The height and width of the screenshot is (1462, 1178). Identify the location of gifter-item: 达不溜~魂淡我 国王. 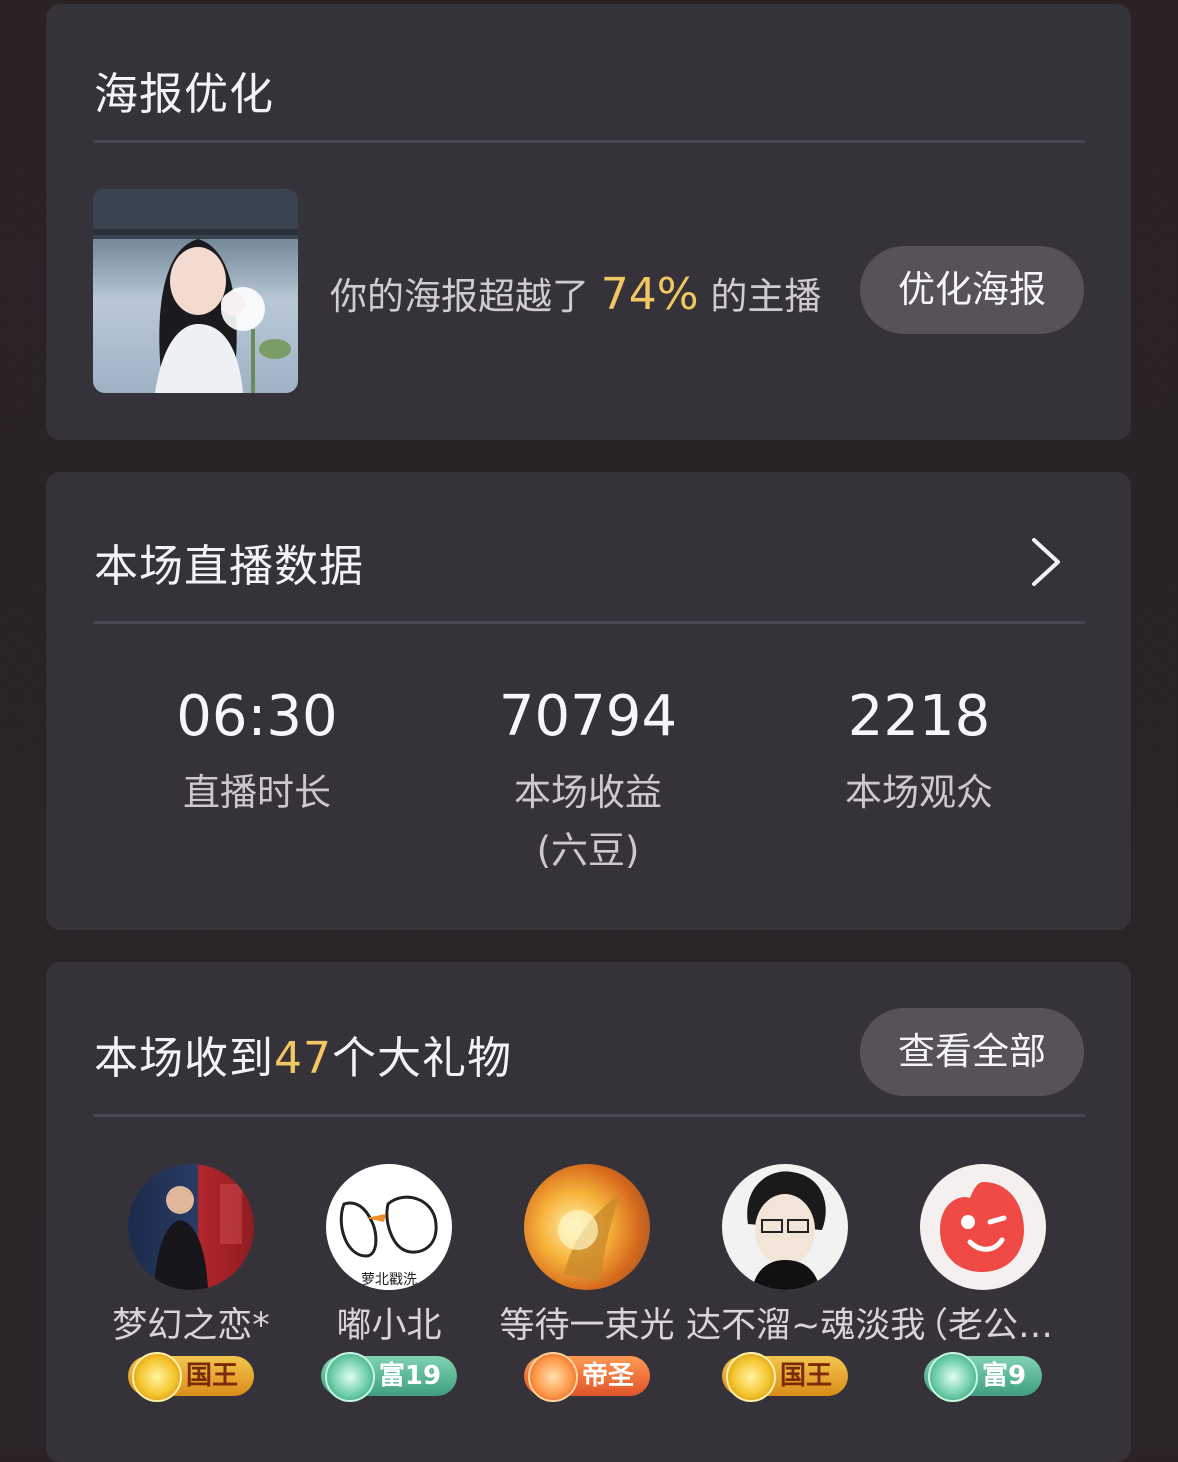
(806, 1283).